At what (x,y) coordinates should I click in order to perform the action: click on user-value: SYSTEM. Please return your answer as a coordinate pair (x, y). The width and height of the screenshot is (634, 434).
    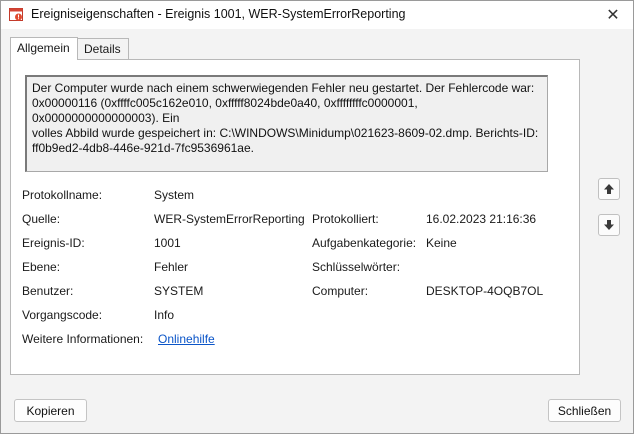
    Looking at the image, I should click on (178, 291).